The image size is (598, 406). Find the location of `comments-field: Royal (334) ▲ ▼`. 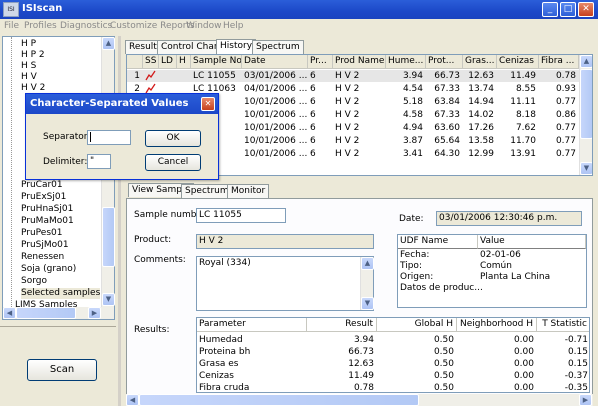

comments-field: Royal (334) ▲ ▼ is located at coordinates (285, 283).